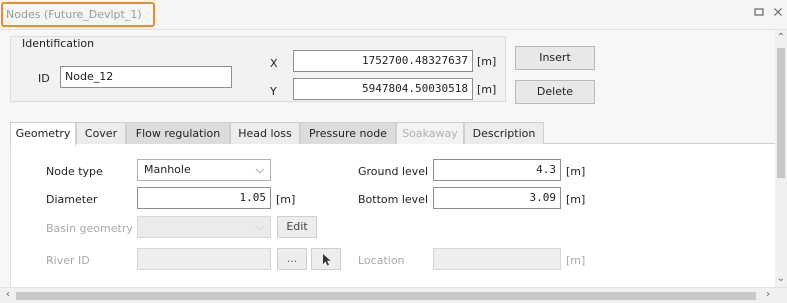 Image resolution: width=787 pixels, height=303 pixels. I want to click on bottom-level-input: 3.09, so click(497, 198).